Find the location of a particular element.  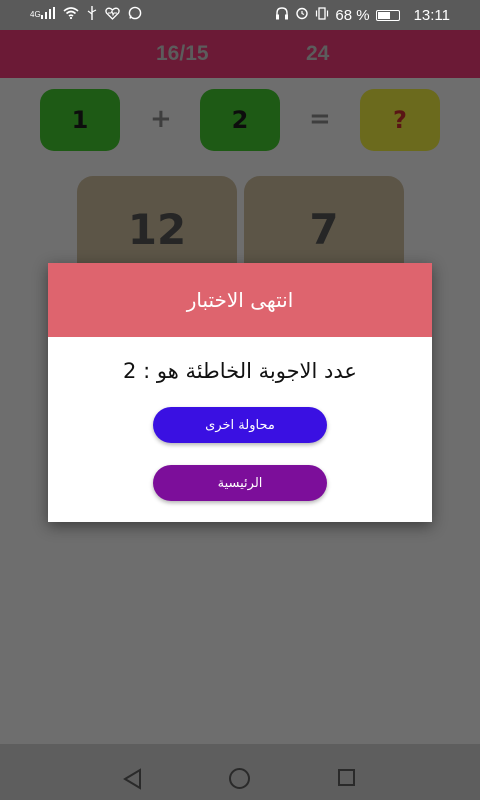

status-left: 4G is located at coordinates (86, 15).